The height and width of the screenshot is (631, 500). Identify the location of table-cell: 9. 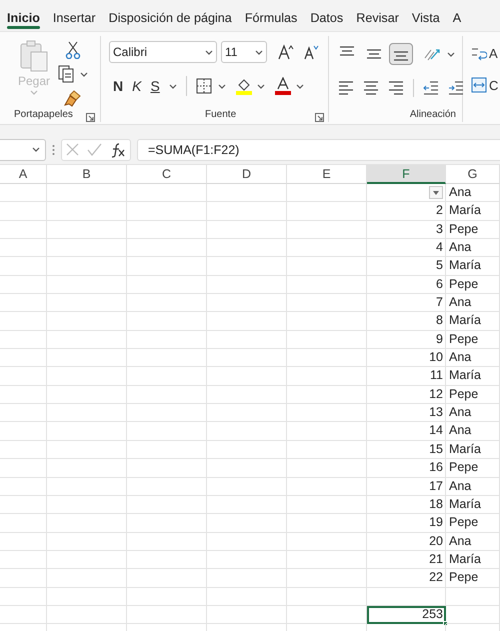
(406, 340).